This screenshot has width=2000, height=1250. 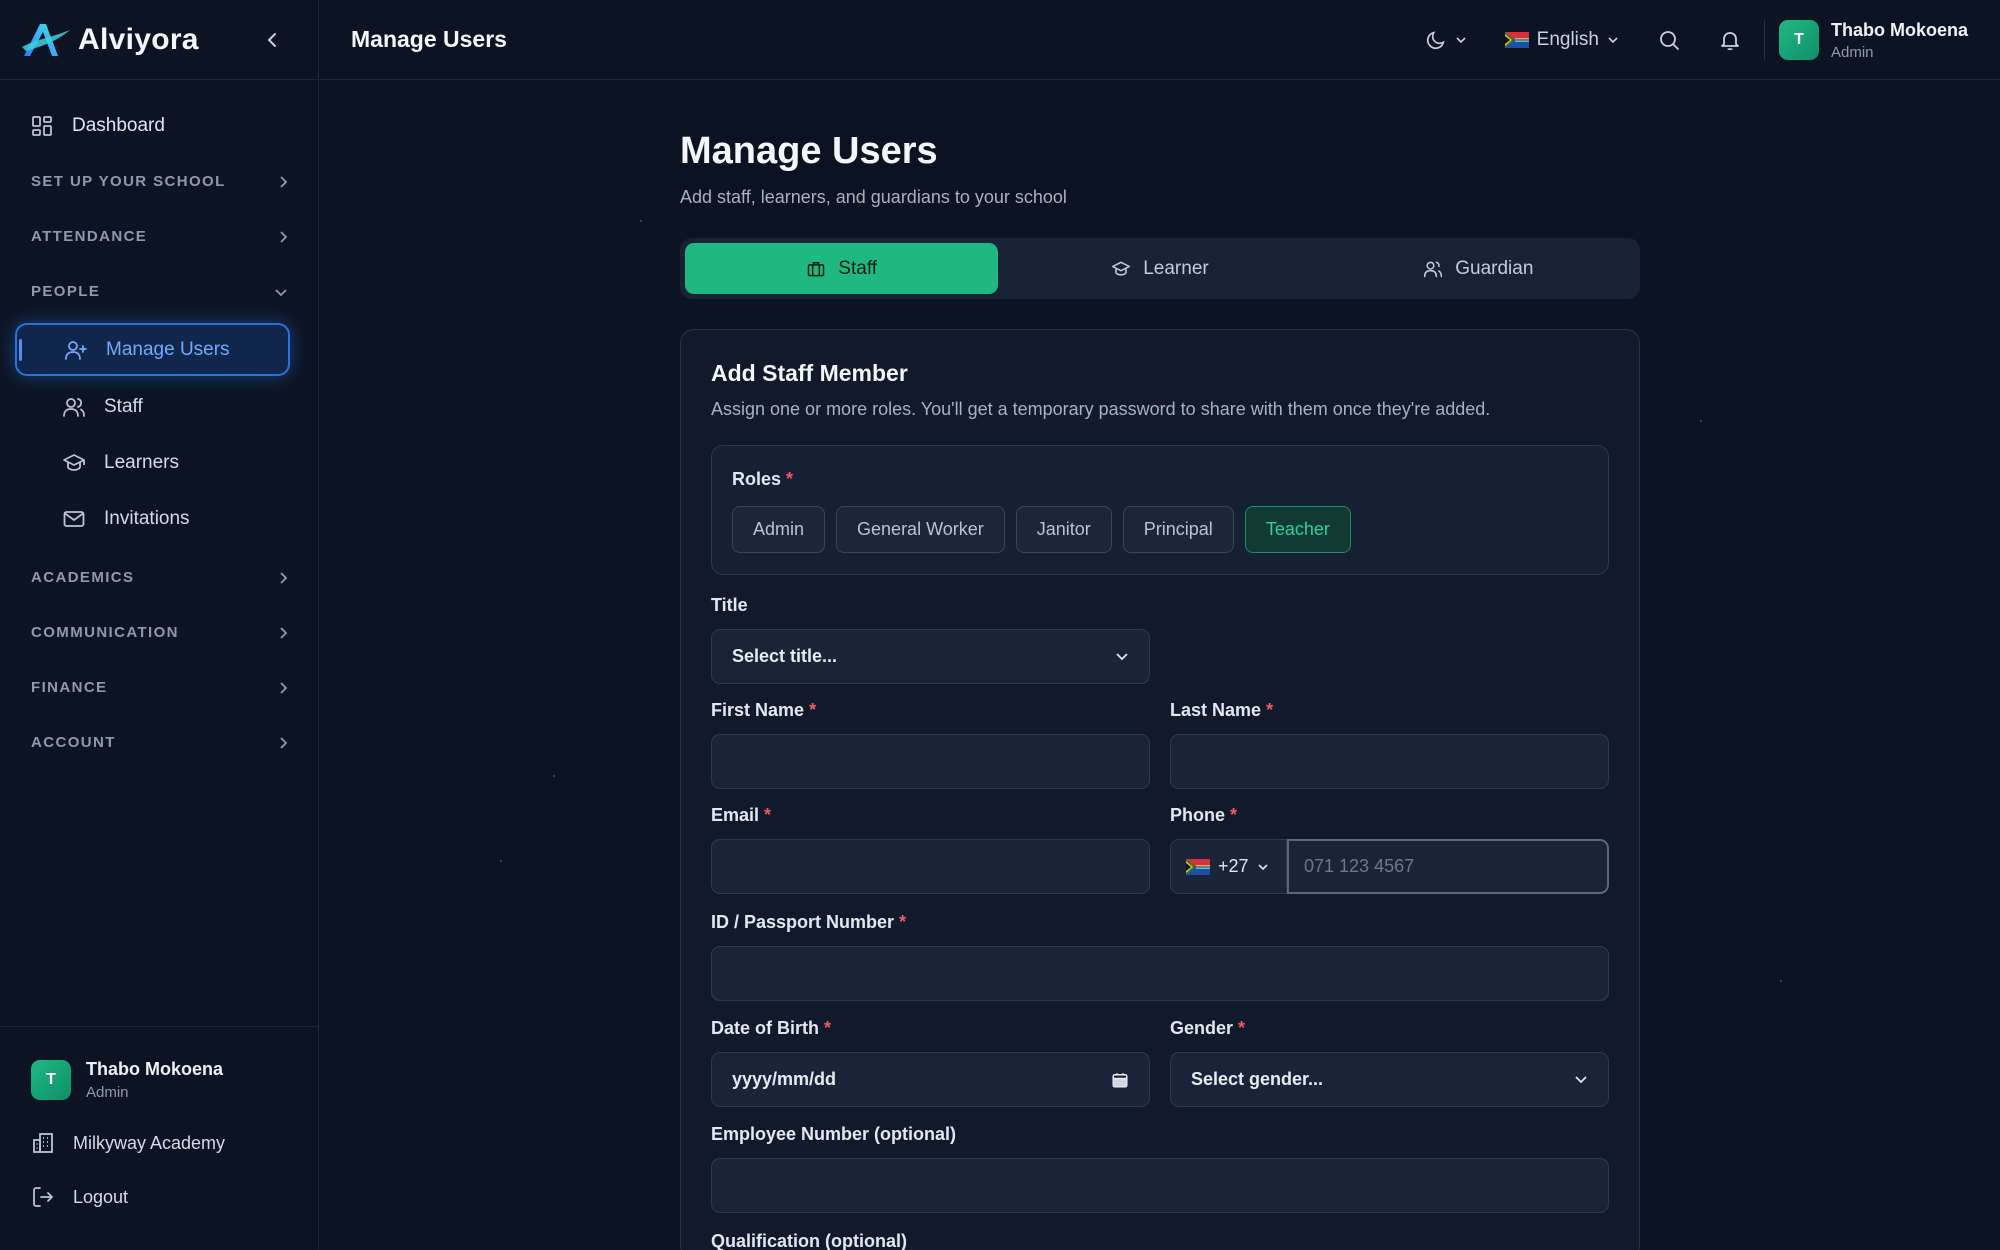 What do you see at coordinates (758, 710) in the screenshot?
I see `first-name-label-text: First Name` at bounding box center [758, 710].